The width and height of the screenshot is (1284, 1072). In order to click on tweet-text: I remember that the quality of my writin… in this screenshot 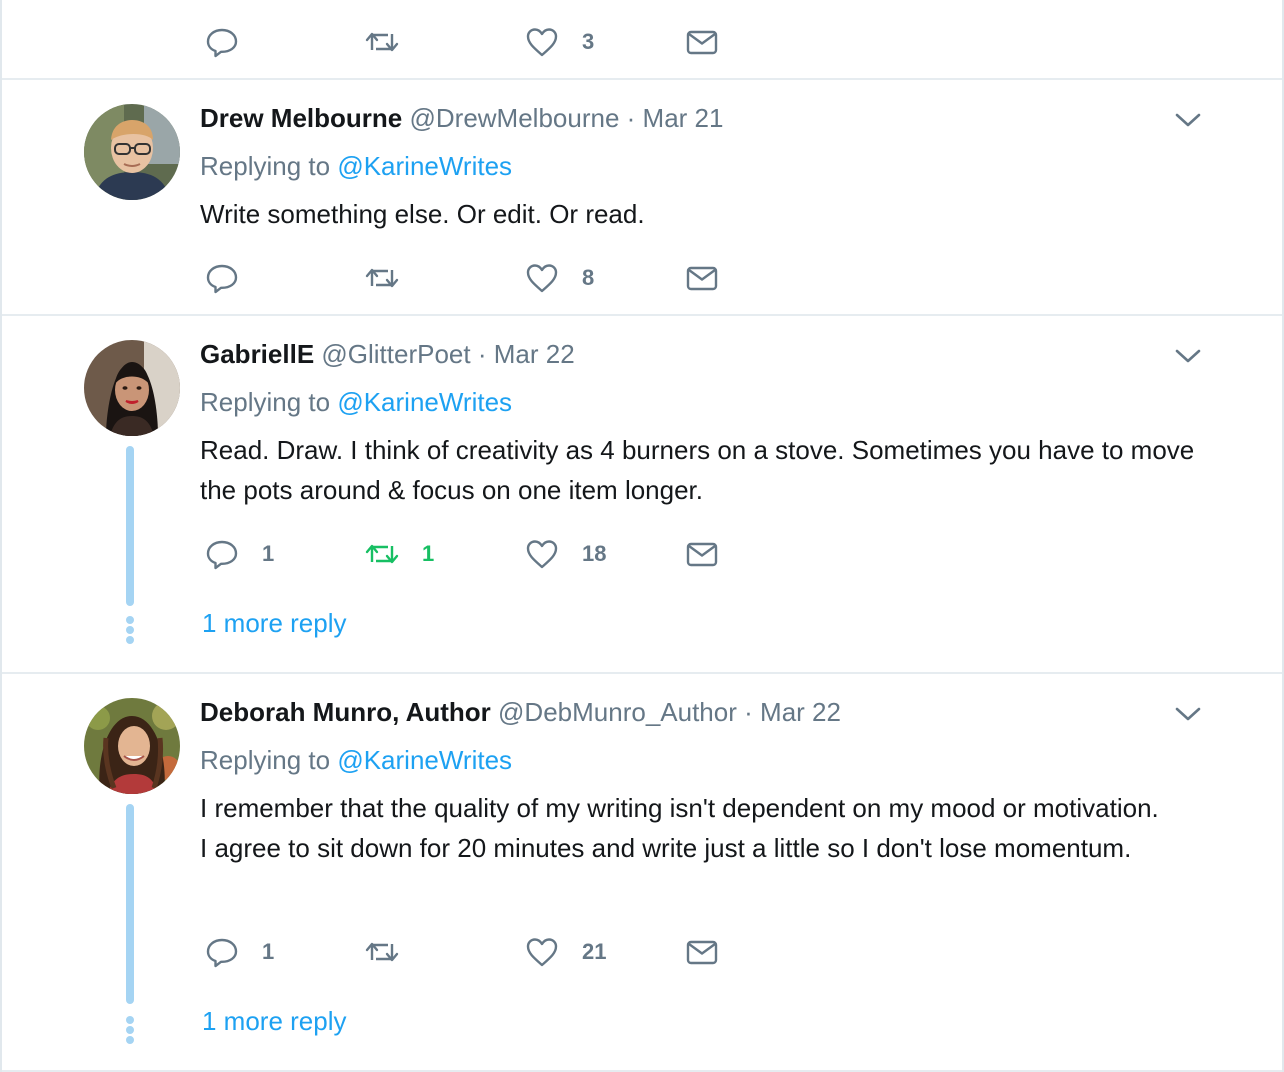, I will do `click(679, 828)`.